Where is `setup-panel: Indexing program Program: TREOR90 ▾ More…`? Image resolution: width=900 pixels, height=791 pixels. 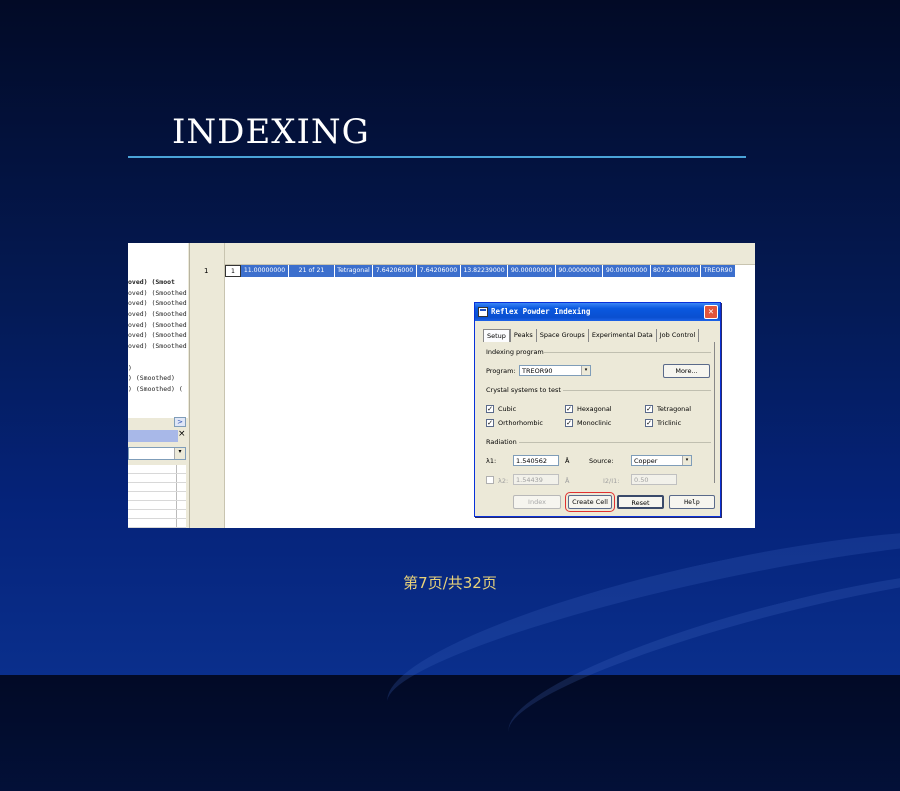
setup-panel: Indexing program Program: TREOR90 ▾ More… is located at coordinates (599, 413).